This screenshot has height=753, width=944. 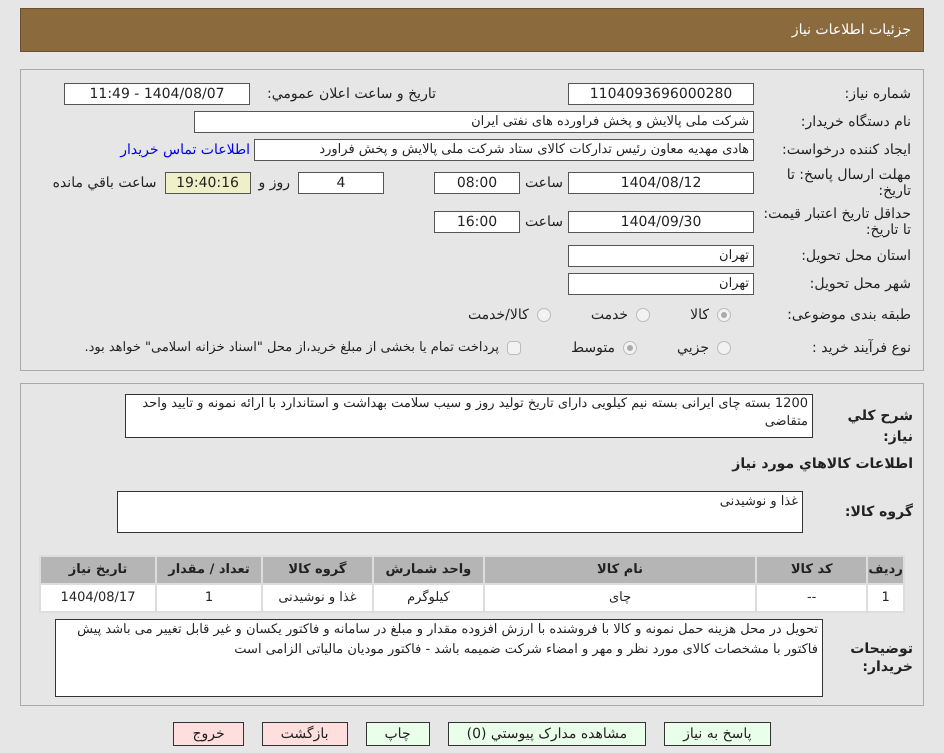 I want to click on days-label: روز و, so click(x=273, y=183).